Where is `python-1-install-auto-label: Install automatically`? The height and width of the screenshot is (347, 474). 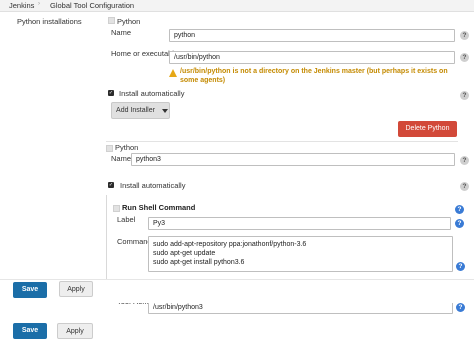
python-1-install-auto-label: Install automatically is located at coordinates (152, 93).